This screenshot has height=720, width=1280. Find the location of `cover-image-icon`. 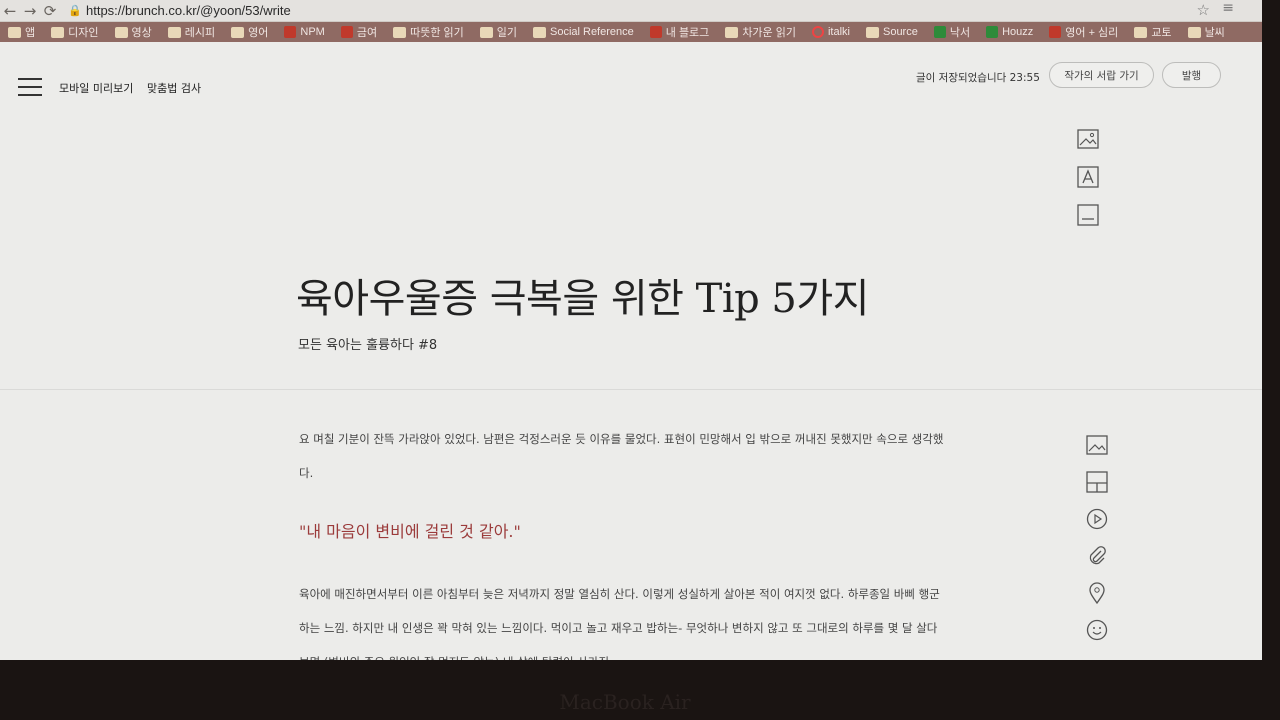

cover-image-icon is located at coordinates (1088, 139).